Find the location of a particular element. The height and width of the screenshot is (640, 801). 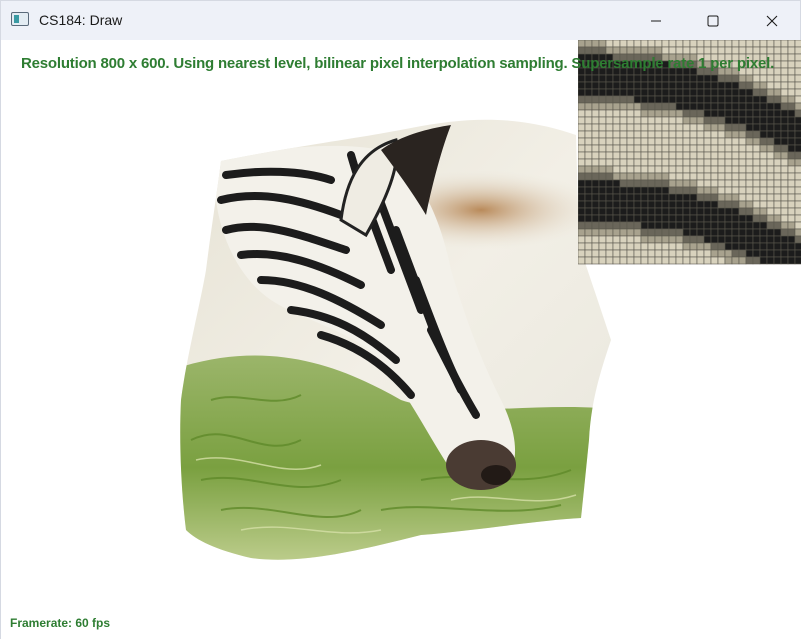

close-icon is located at coordinates (772, 20).